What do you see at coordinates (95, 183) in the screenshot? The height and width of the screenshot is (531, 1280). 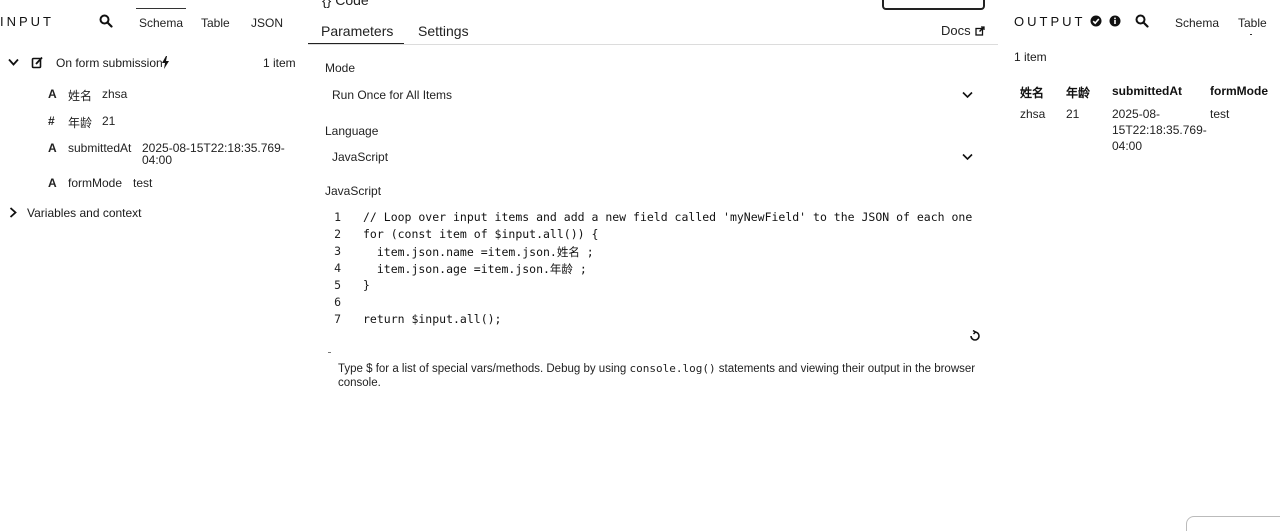 I see `field-name: formMode` at bounding box center [95, 183].